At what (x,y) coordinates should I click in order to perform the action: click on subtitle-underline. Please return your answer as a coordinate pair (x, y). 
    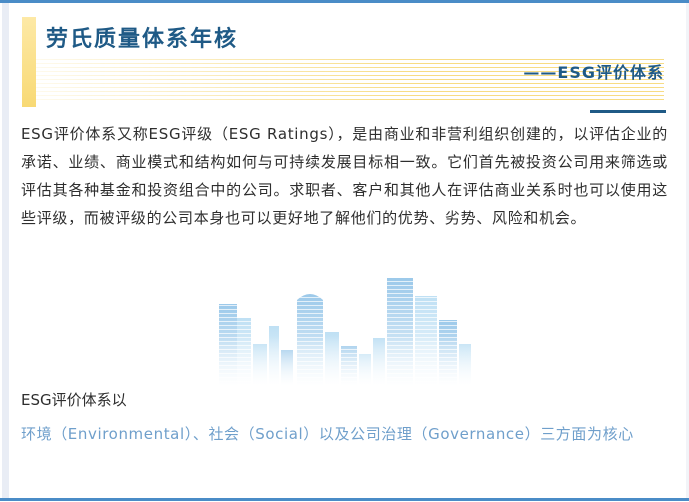
    Looking at the image, I should click on (628, 111).